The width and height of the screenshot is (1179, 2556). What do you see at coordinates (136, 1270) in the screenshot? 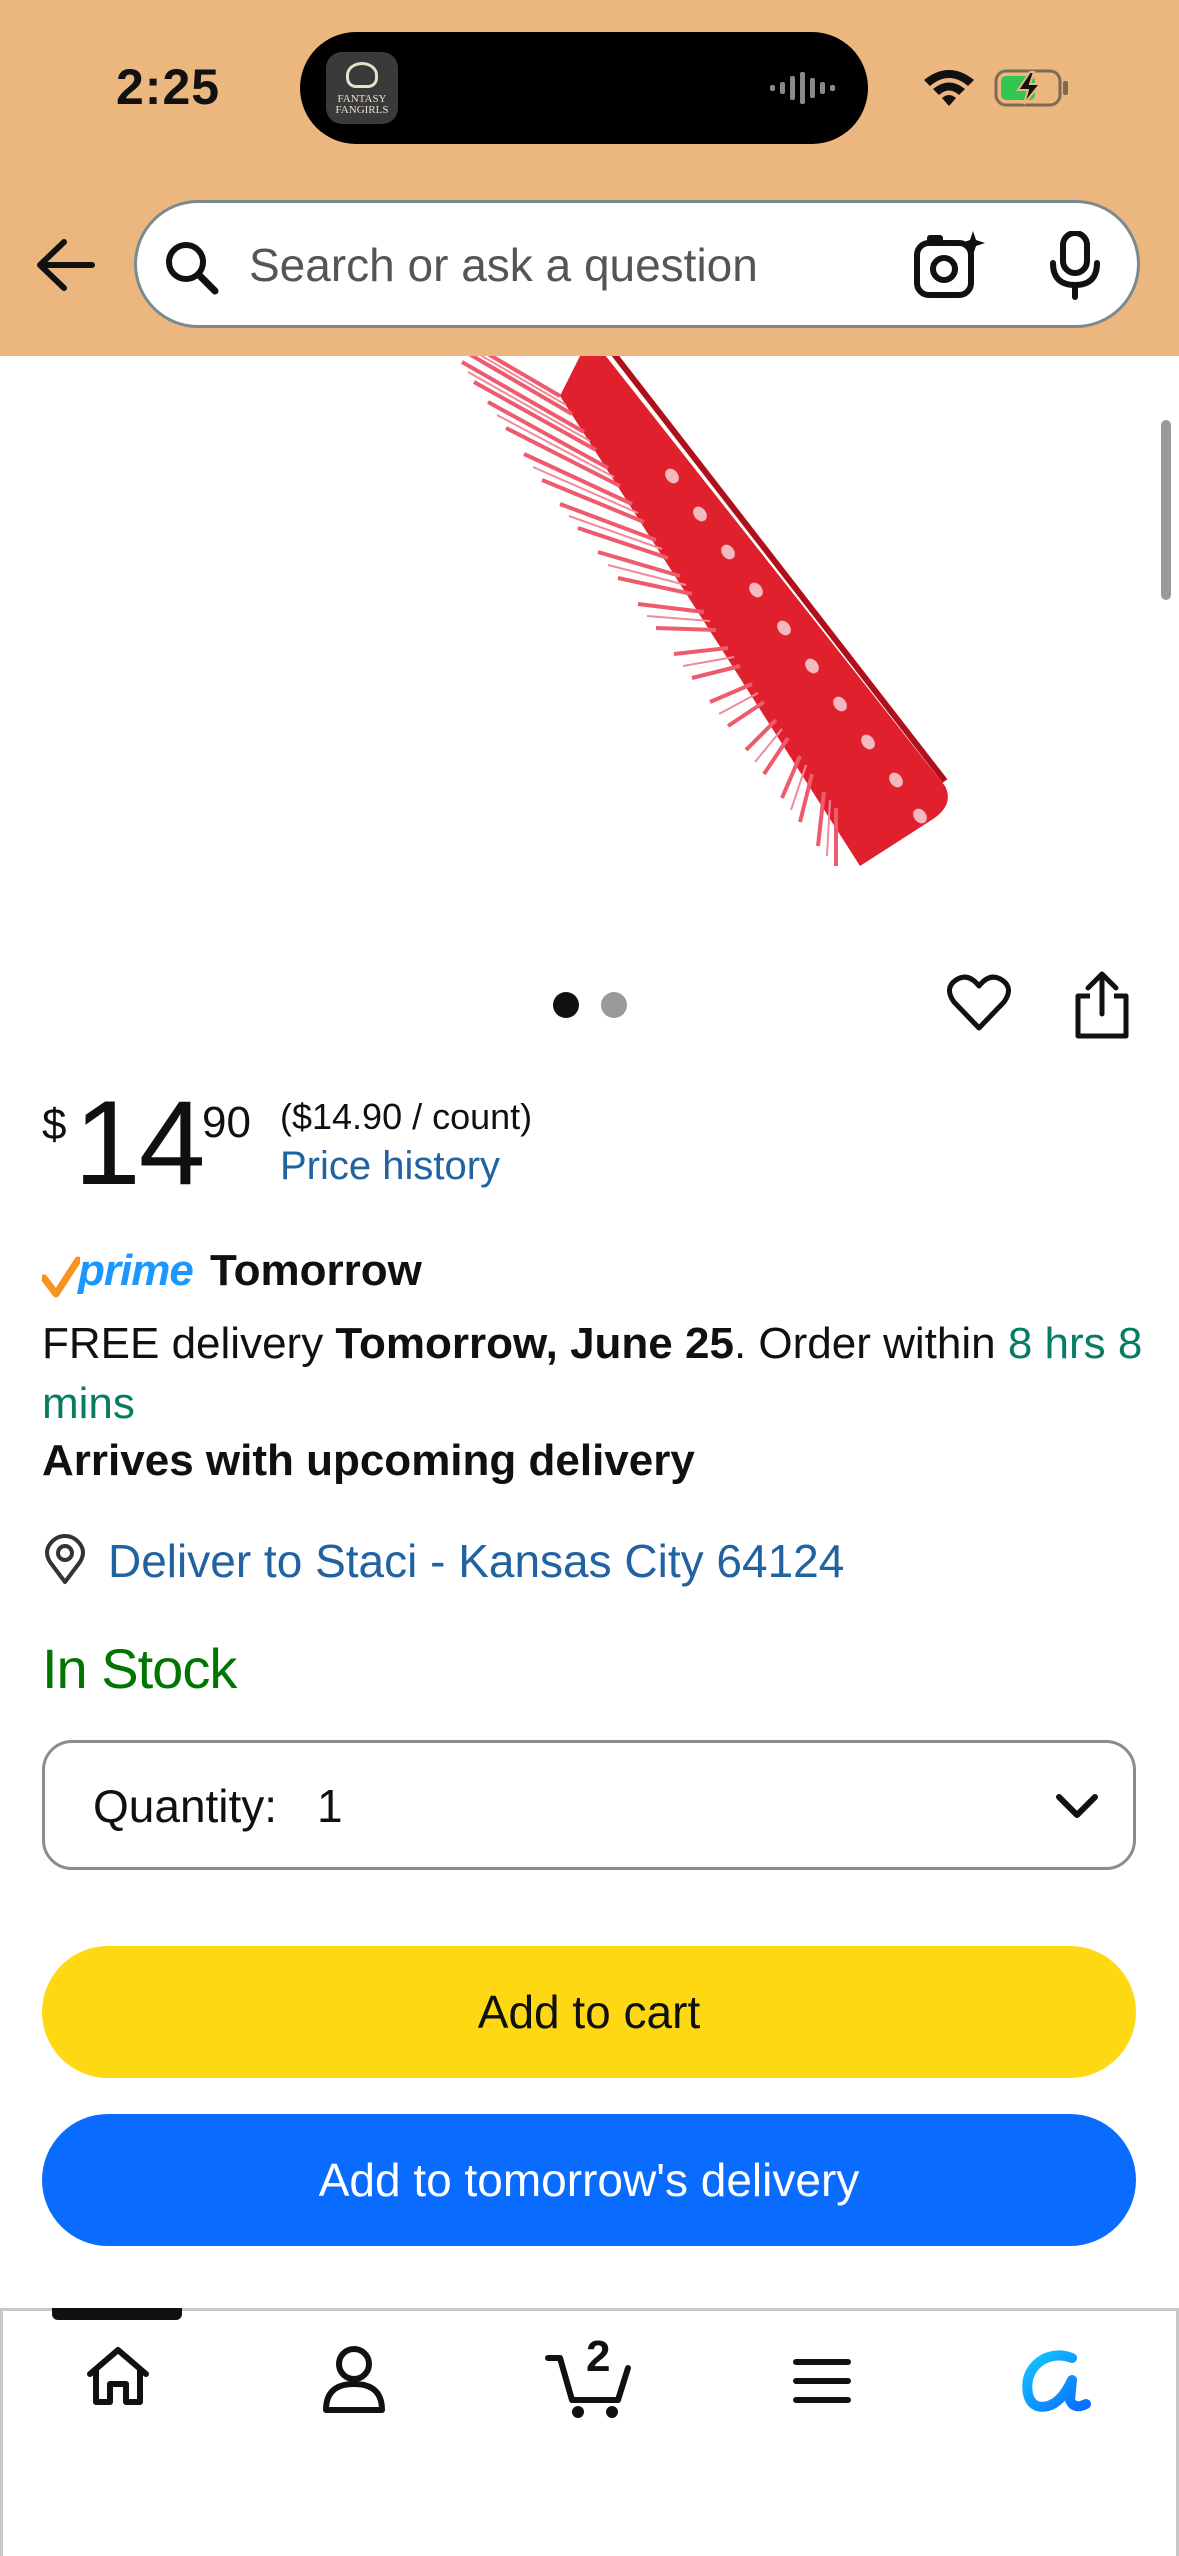
I see `prime-logo: prime` at bounding box center [136, 1270].